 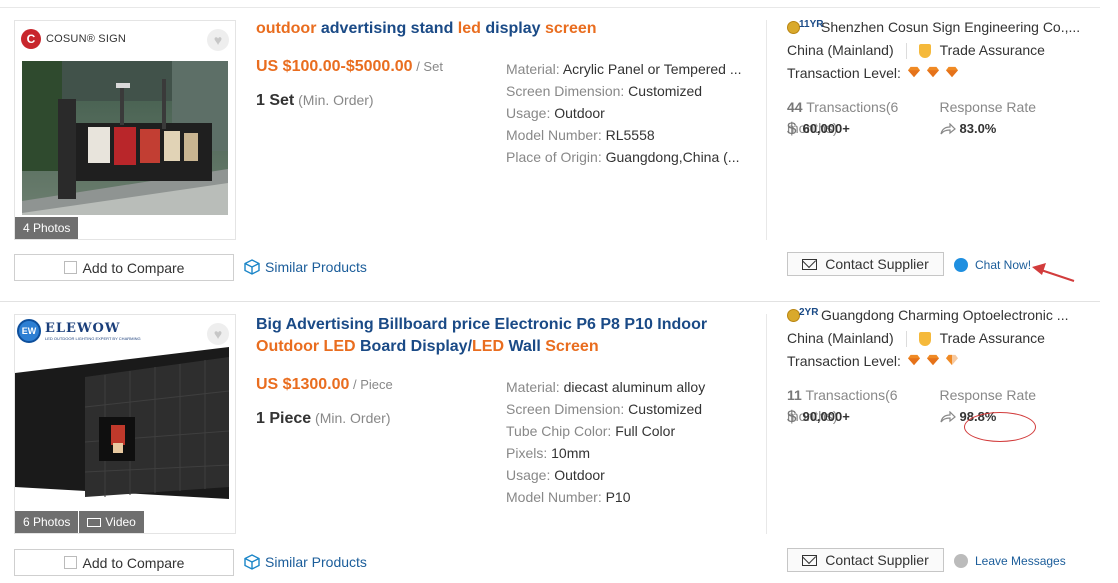 I want to click on min-order: 1 Set (Min. Order), so click(x=315, y=101).